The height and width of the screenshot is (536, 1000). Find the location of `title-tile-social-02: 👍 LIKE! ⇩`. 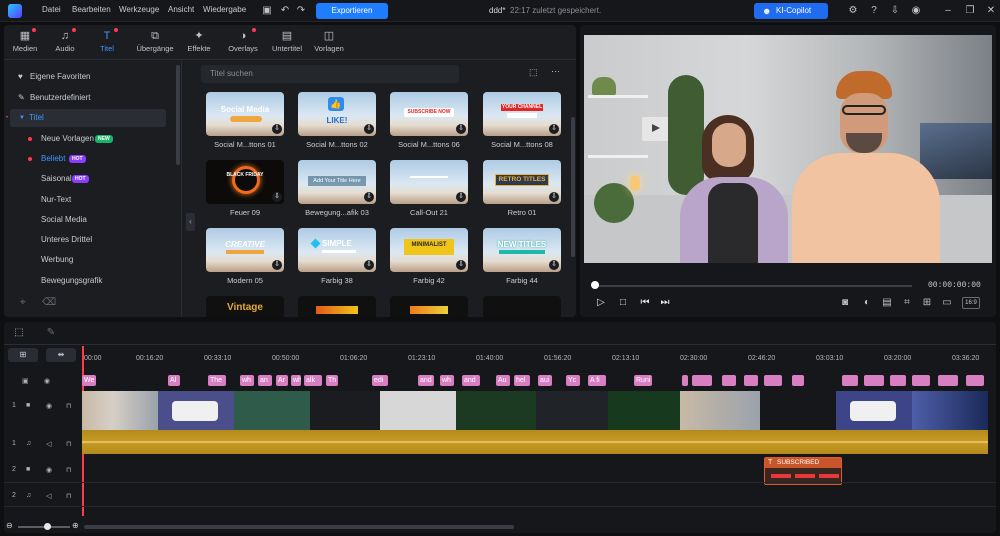

title-tile-social-02: 👍 LIKE! ⇩ is located at coordinates (337, 114).